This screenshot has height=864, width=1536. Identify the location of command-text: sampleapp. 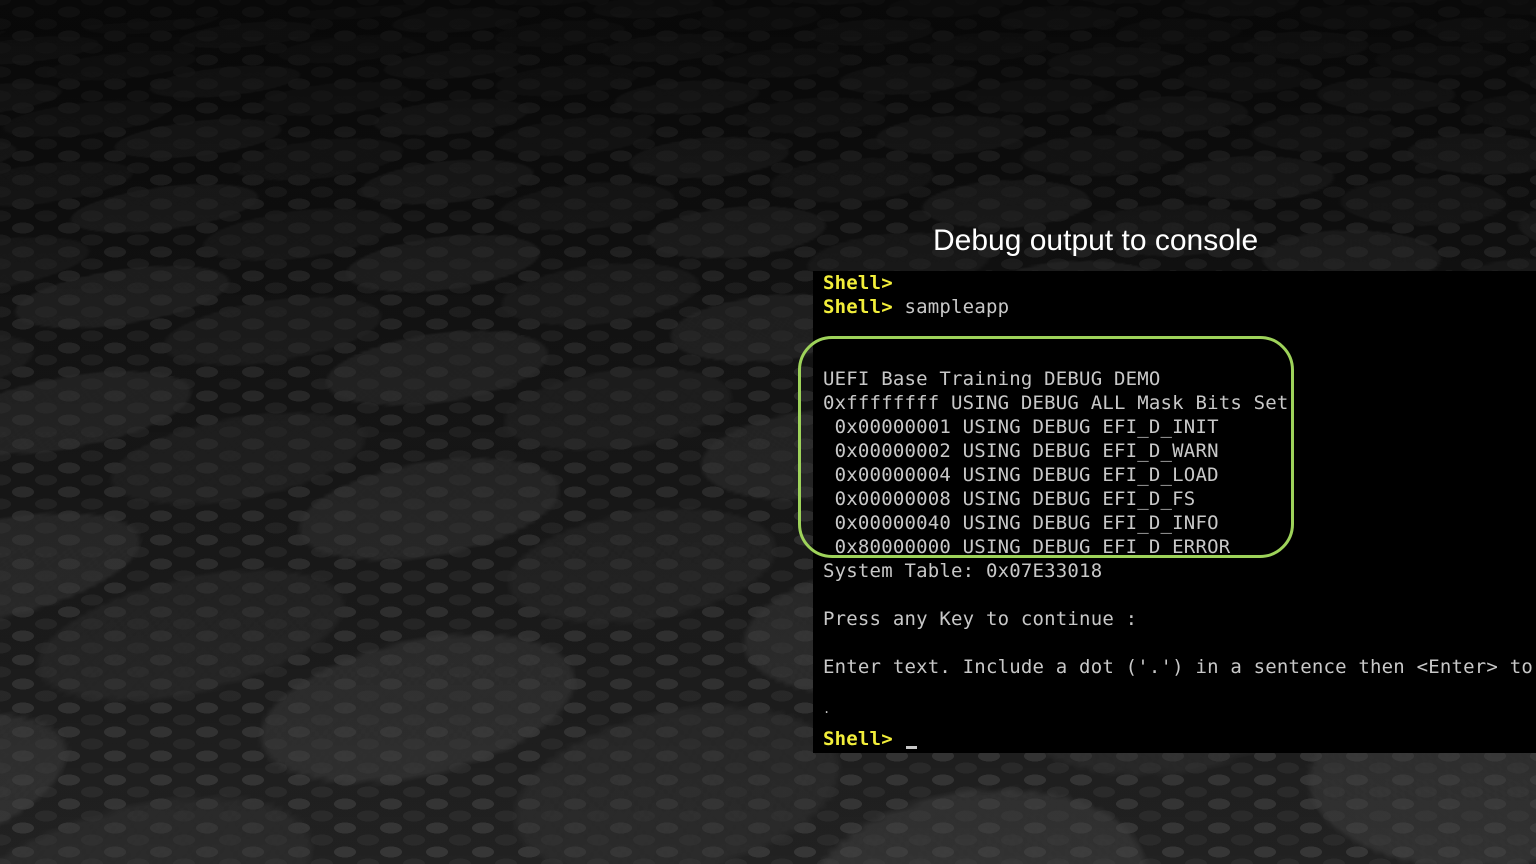
(957, 307).